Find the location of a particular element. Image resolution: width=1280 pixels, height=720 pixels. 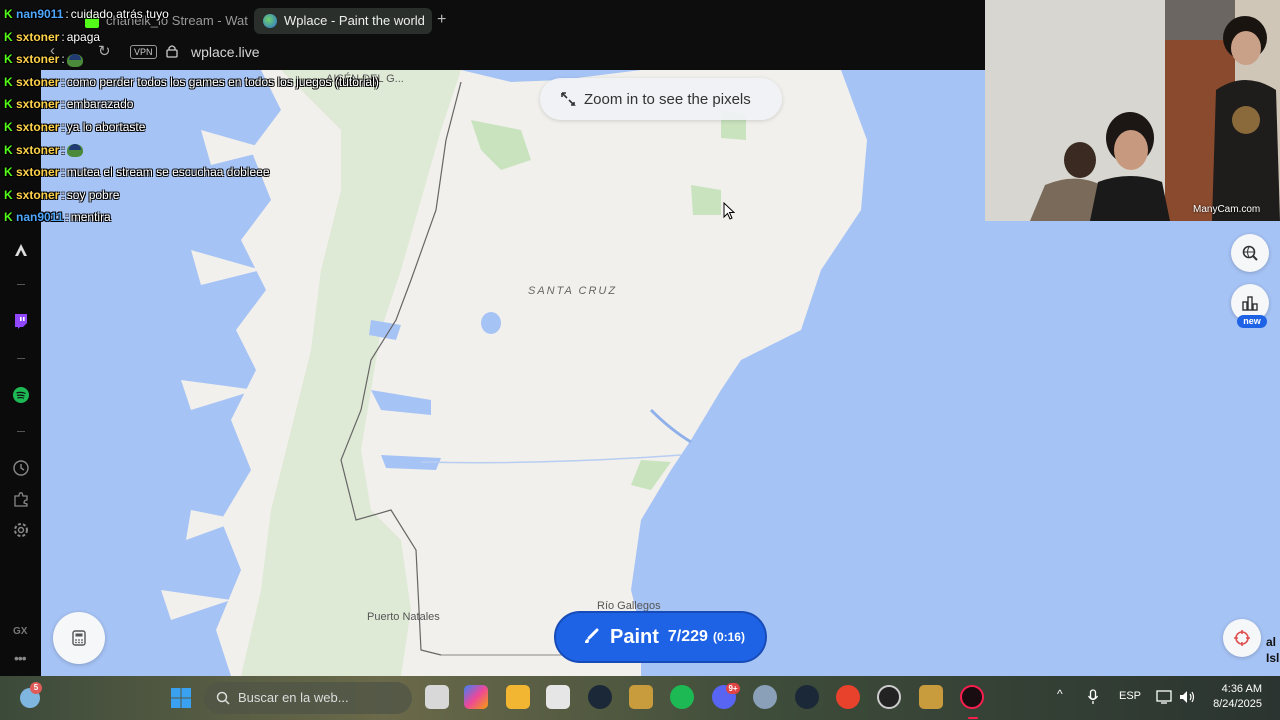

copilot-icon is located at coordinates (476, 697).